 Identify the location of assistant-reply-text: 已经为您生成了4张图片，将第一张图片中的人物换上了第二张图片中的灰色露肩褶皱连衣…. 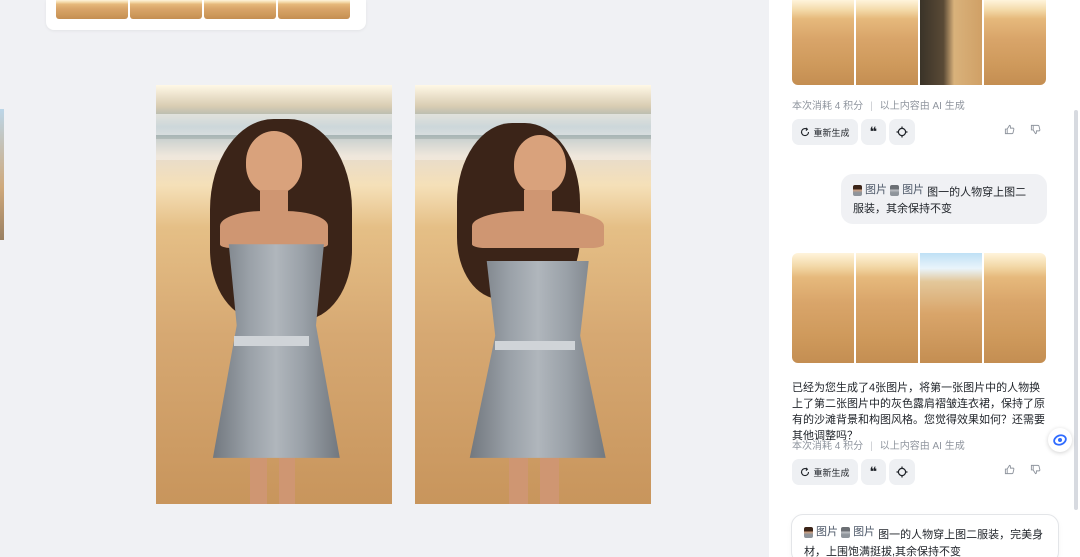
(918, 412).